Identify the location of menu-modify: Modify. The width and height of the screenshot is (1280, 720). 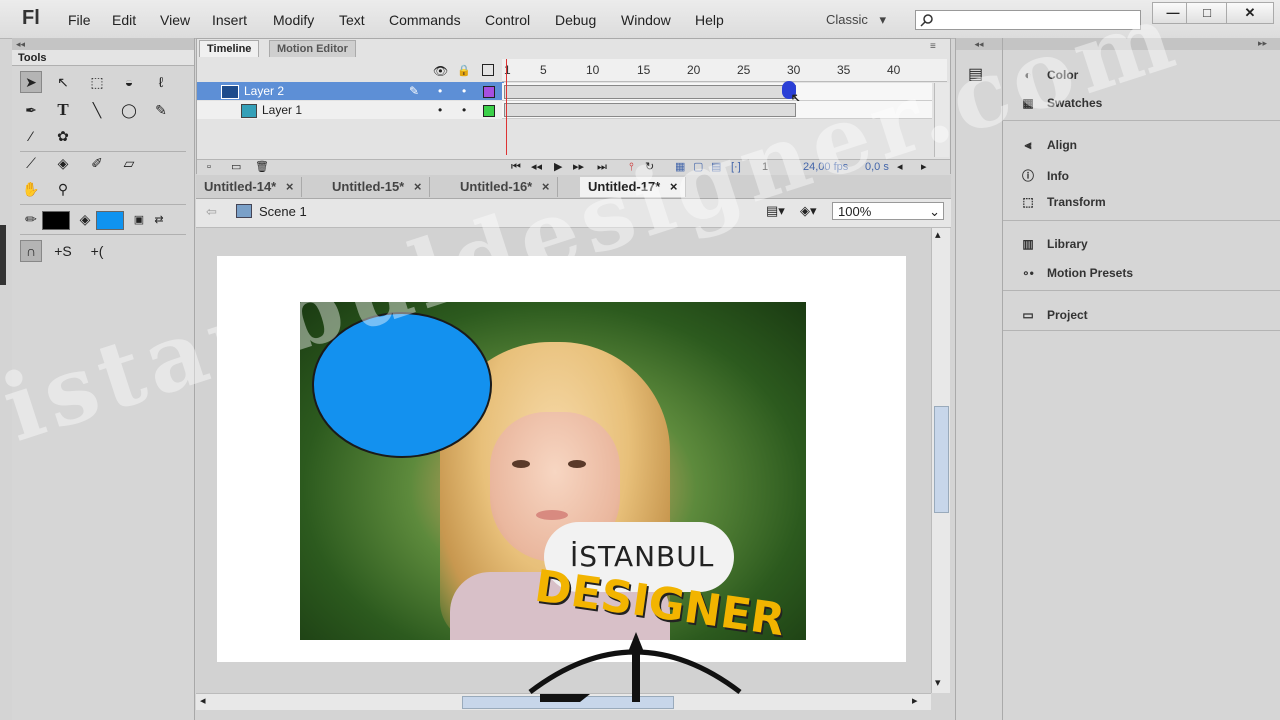
(293, 20).